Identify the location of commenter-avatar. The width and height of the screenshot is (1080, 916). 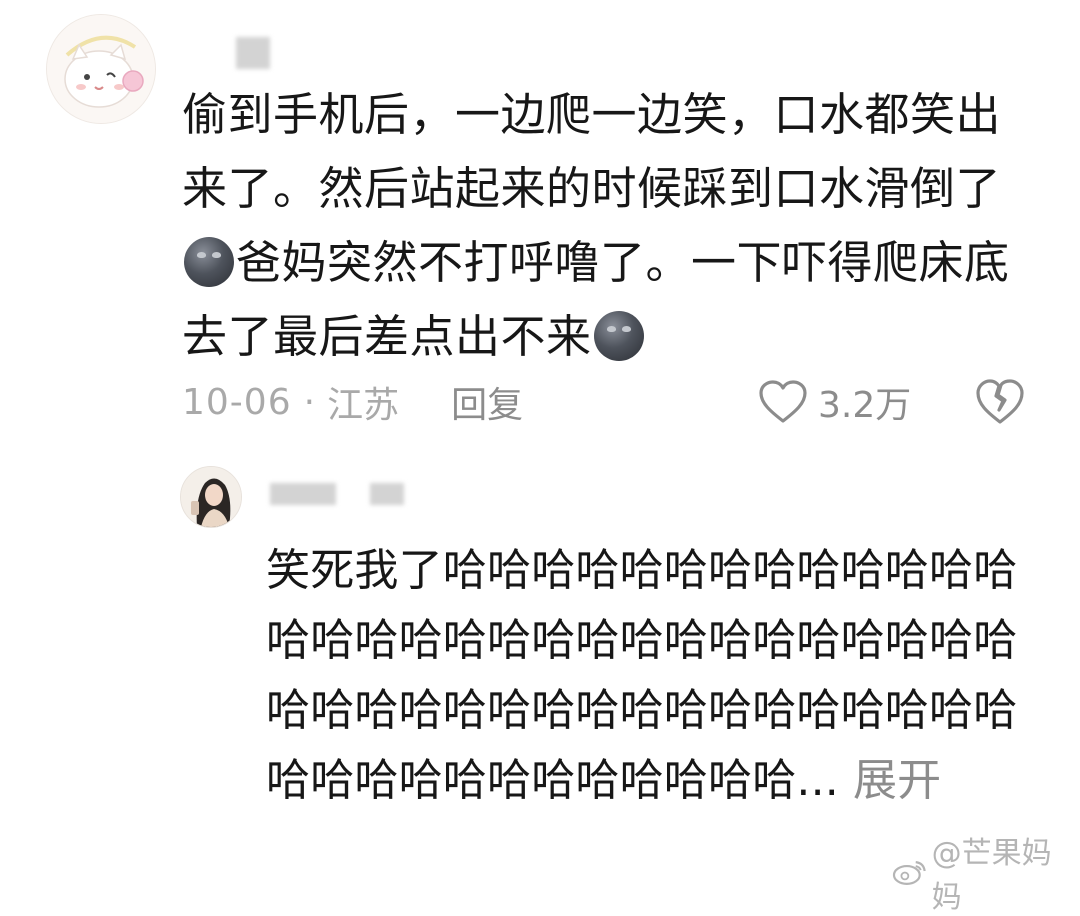
(101, 69).